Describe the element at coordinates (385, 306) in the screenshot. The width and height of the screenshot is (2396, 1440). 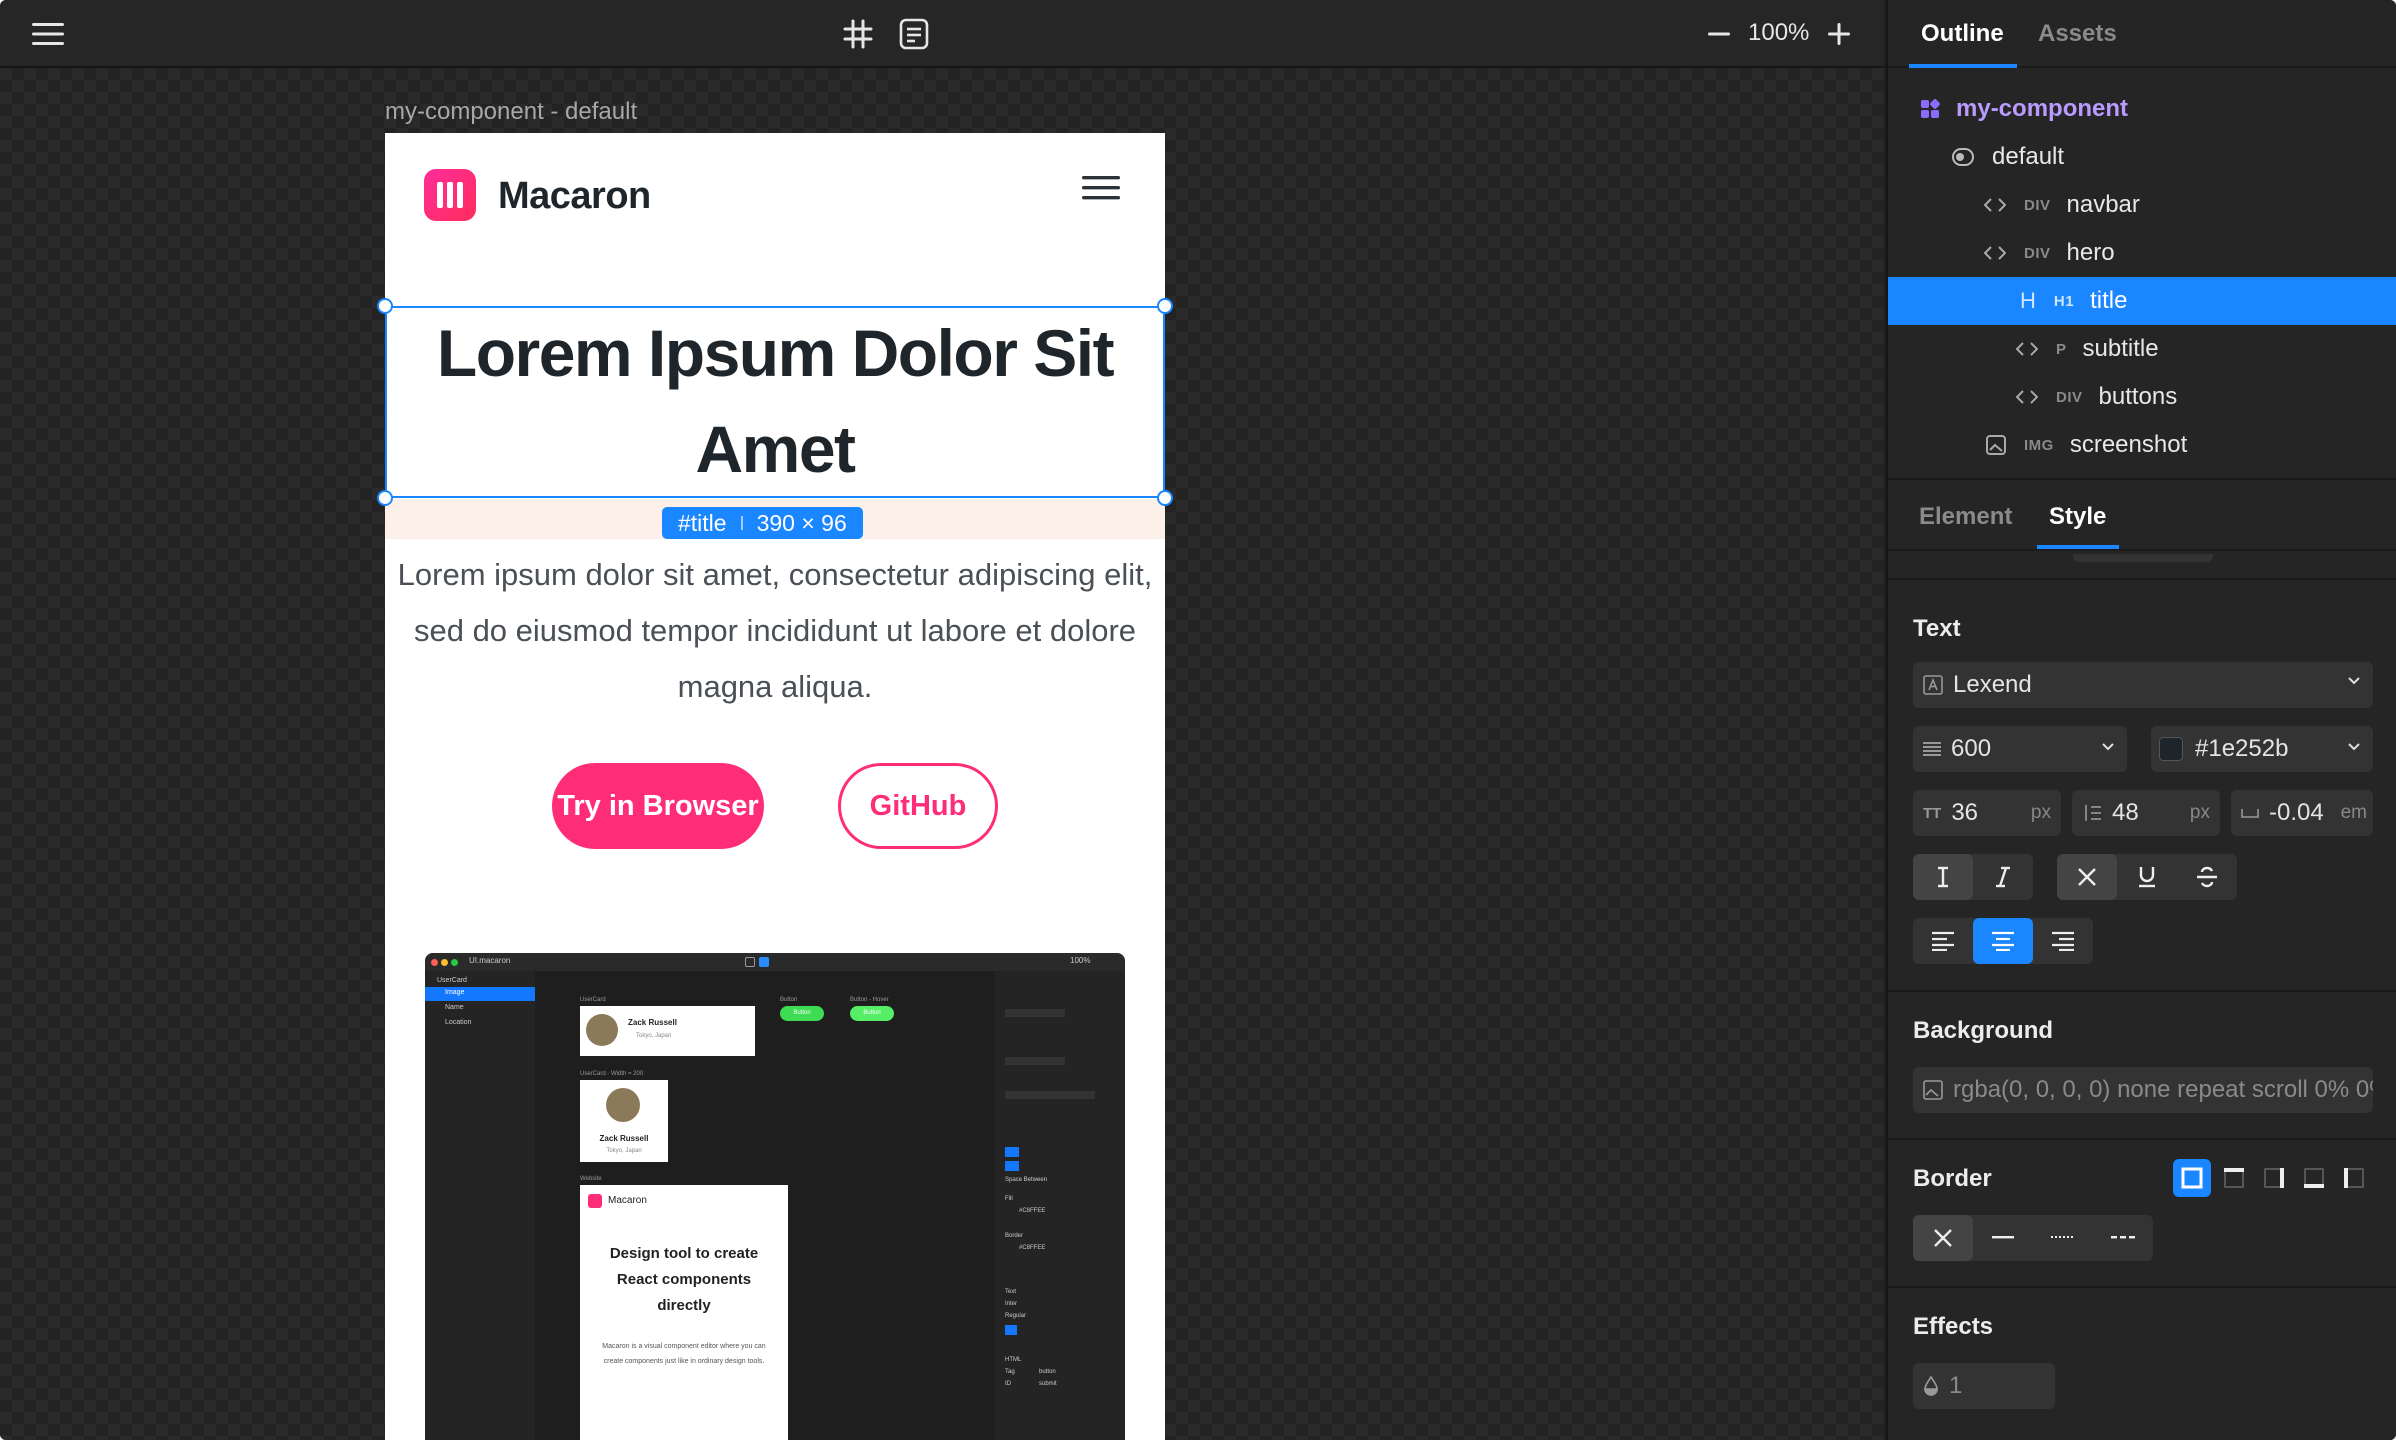
I see `resize-handle-top-left` at that location.